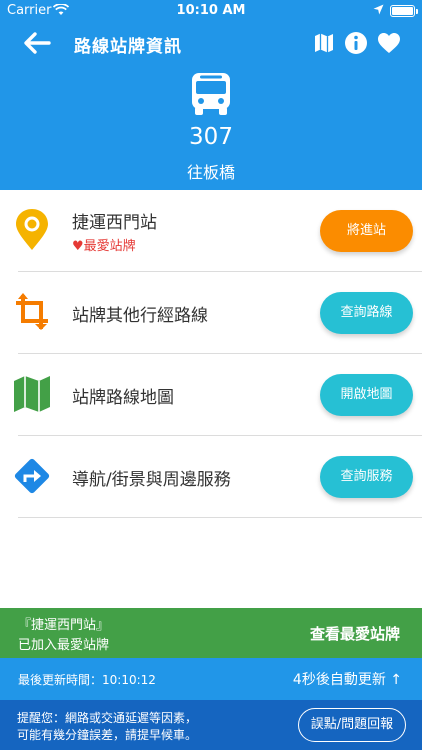  Describe the element at coordinates (123, 398) in the screenshot. I see `route-map-label: 站牌路線地圖` at that location.